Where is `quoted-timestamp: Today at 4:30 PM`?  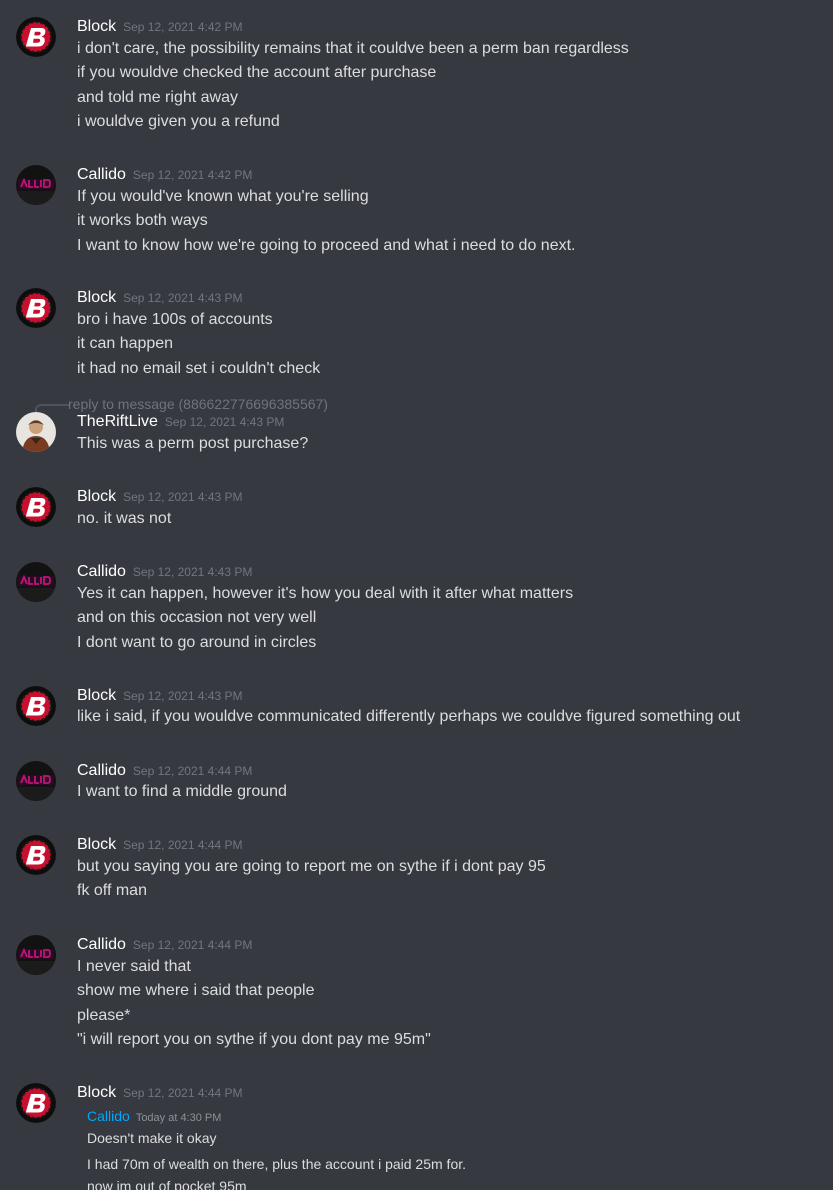 quoted-timestamp: Today at 4:30 PM is located at coordinates (178, 1118).